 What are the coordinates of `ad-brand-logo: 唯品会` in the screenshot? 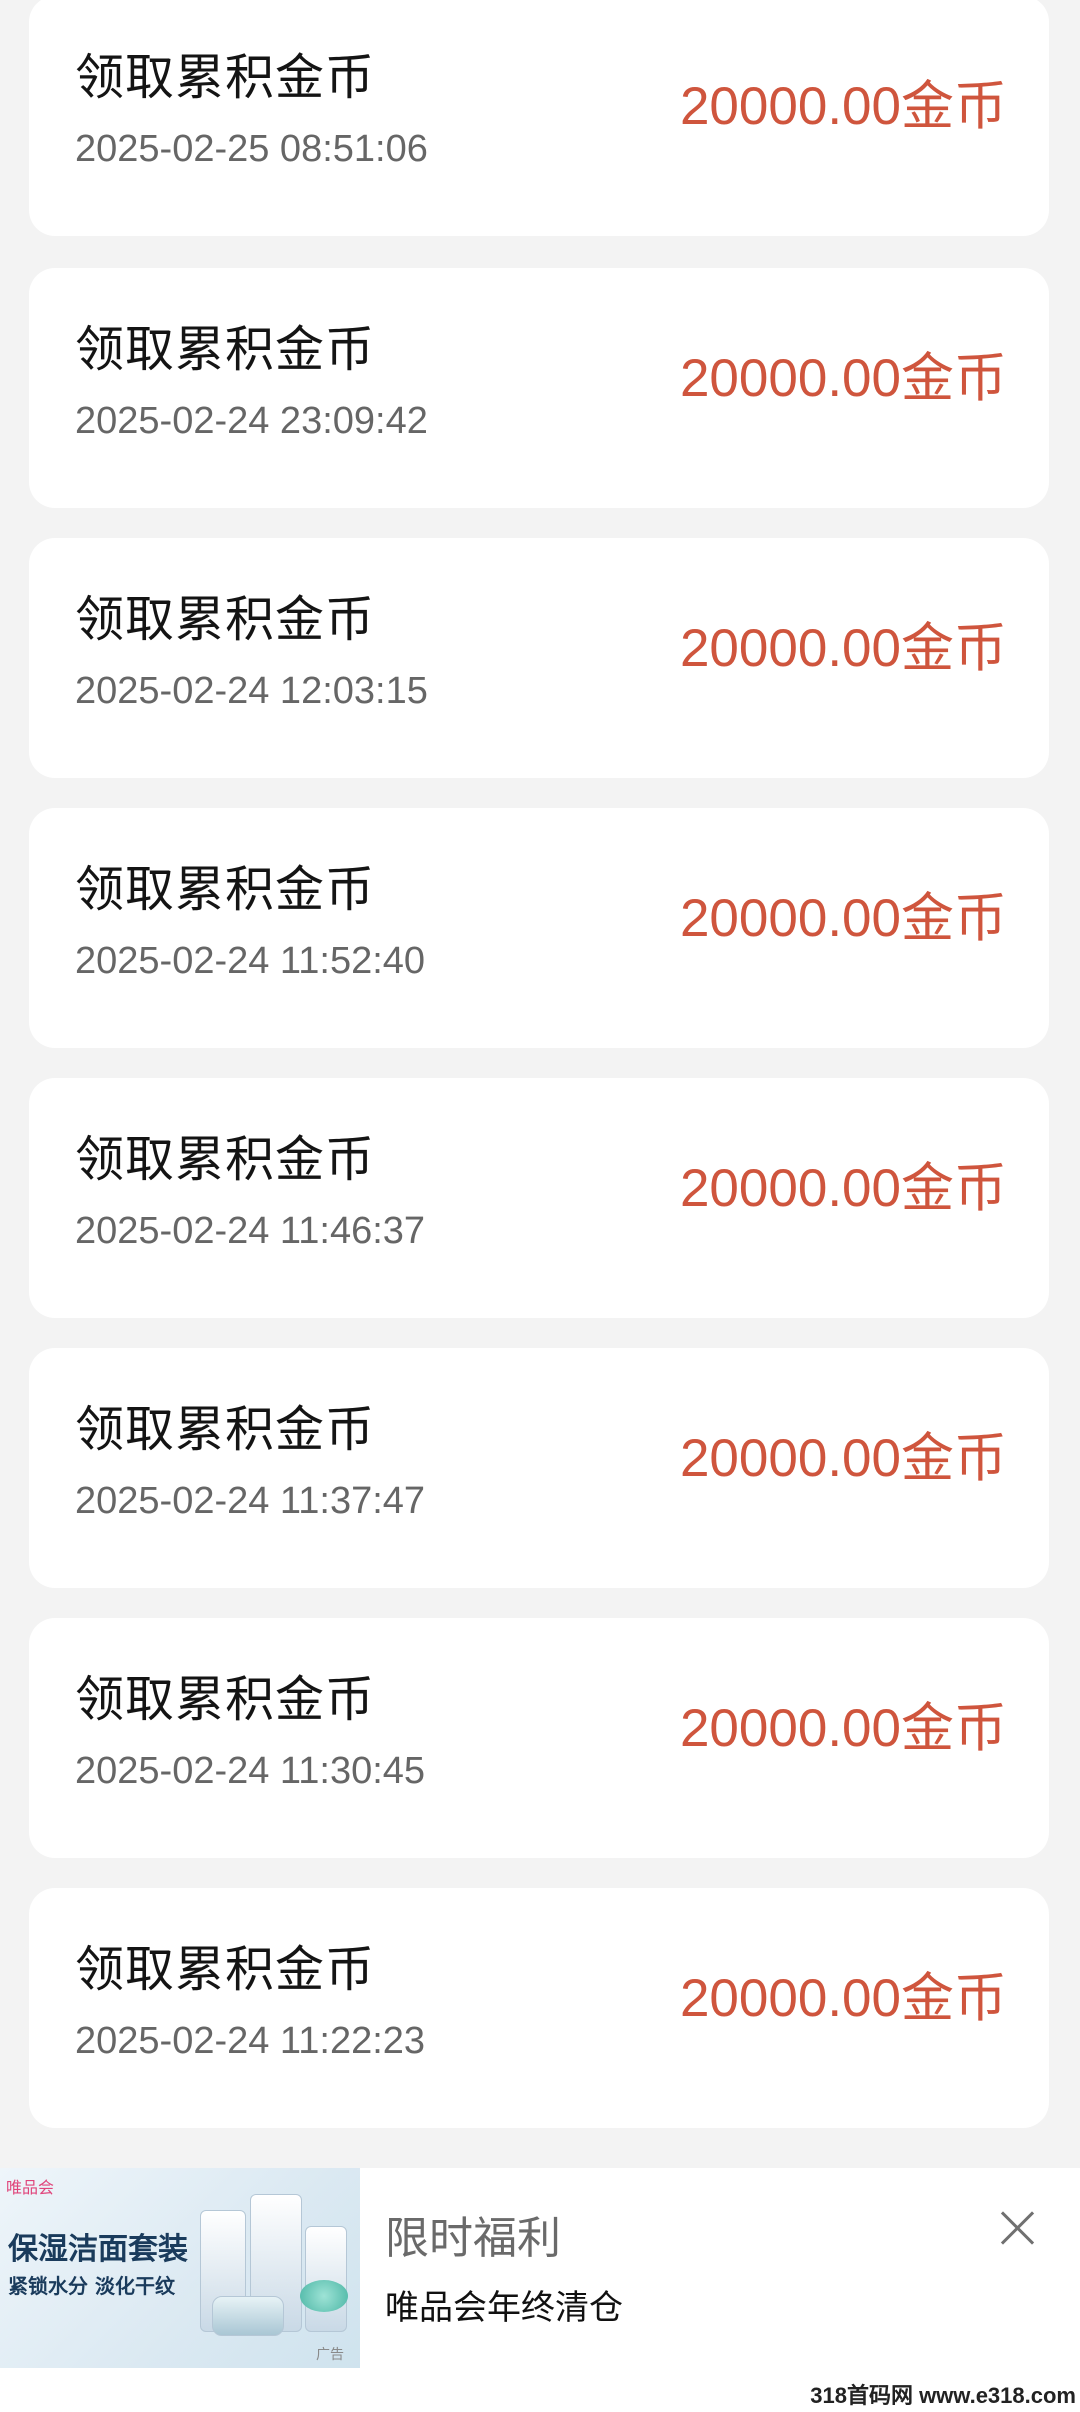 It's located at (30, 2187).